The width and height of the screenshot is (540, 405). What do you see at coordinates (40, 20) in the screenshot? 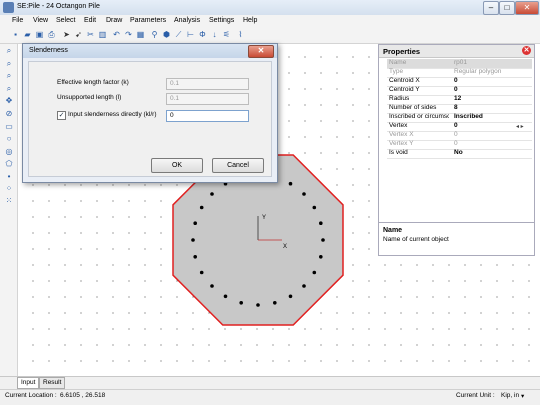
I see `menu-view: View` at bounding box center [40, 20].